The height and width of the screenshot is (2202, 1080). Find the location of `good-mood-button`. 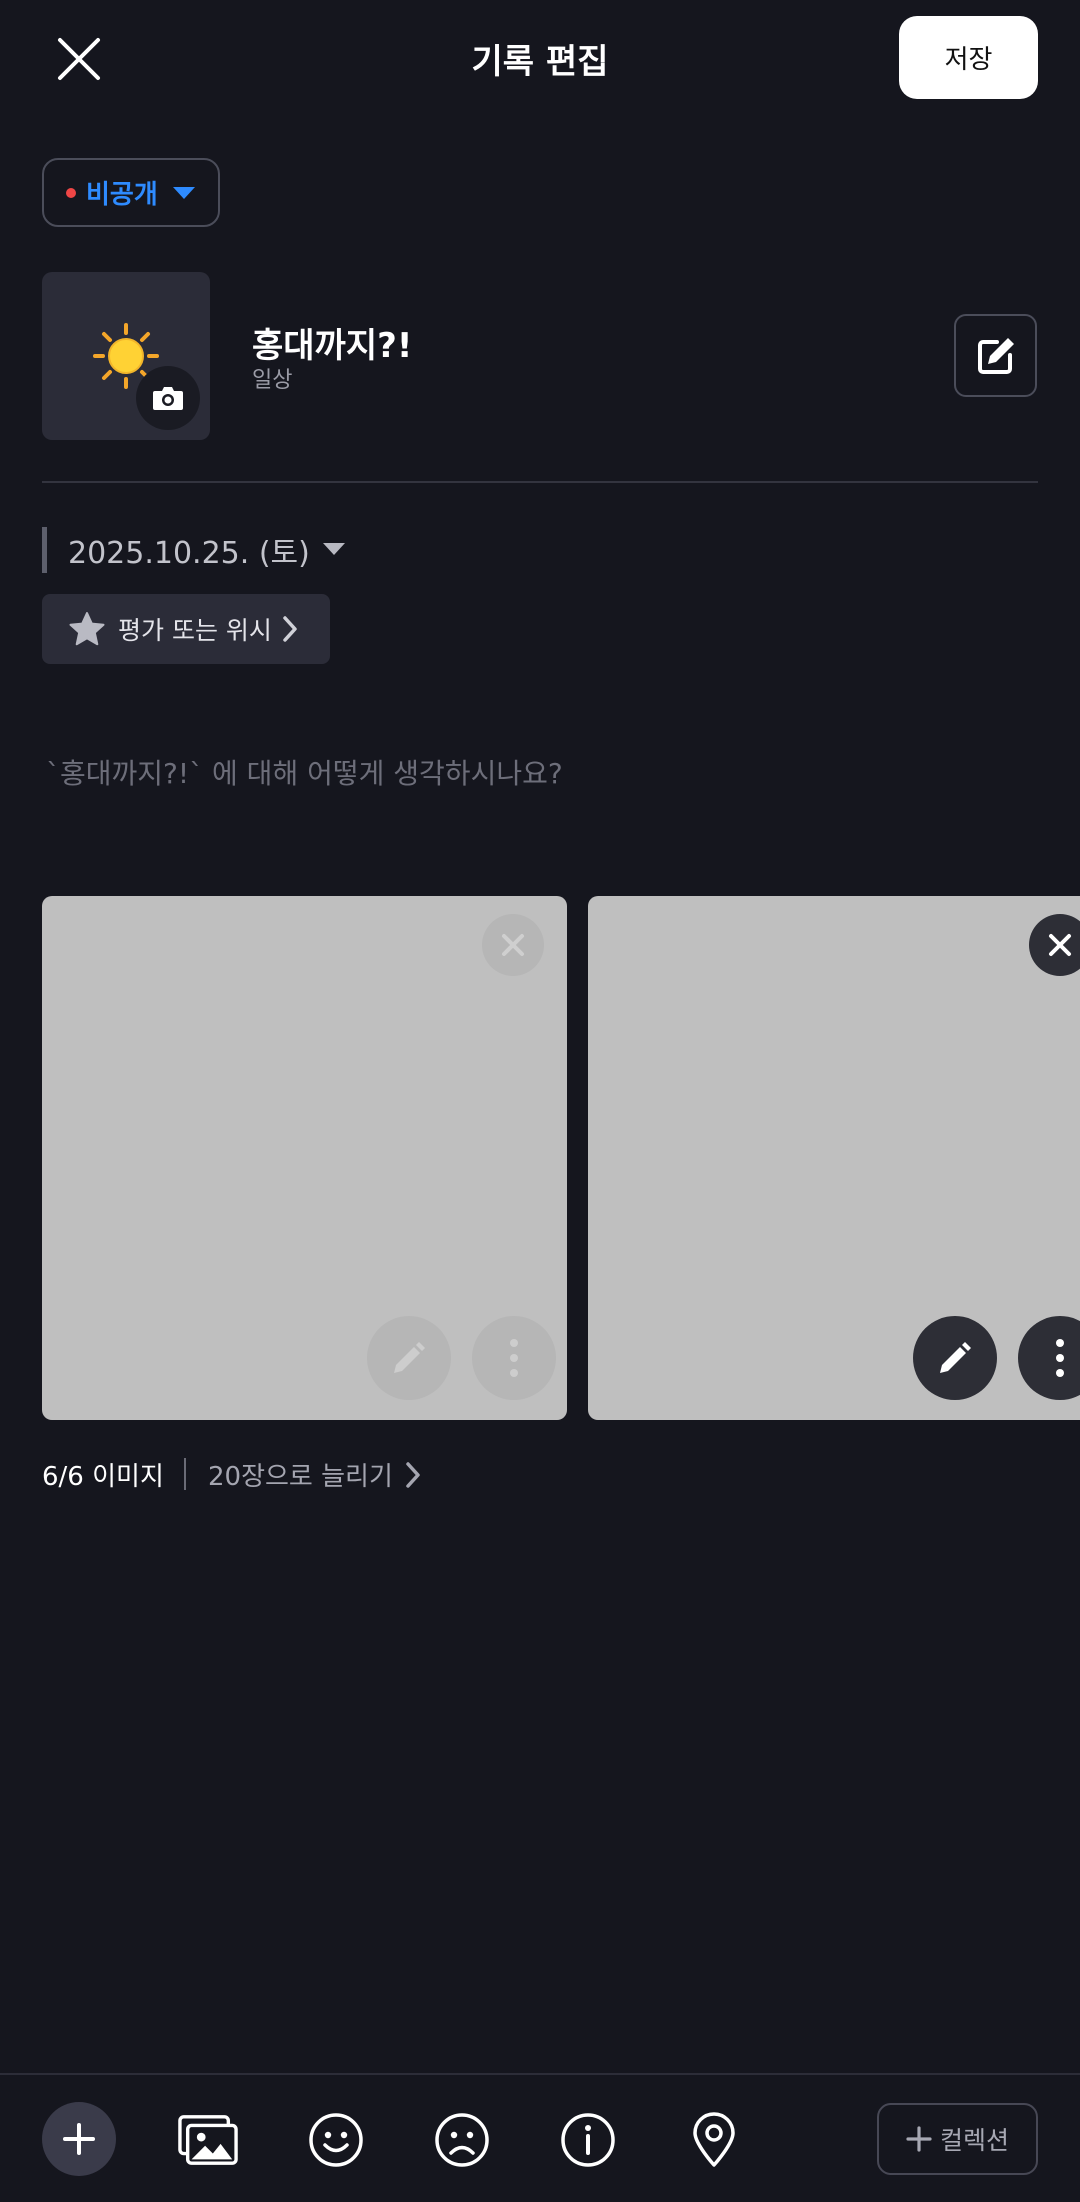

good-mood-button is located at coordinates (336, 2140).